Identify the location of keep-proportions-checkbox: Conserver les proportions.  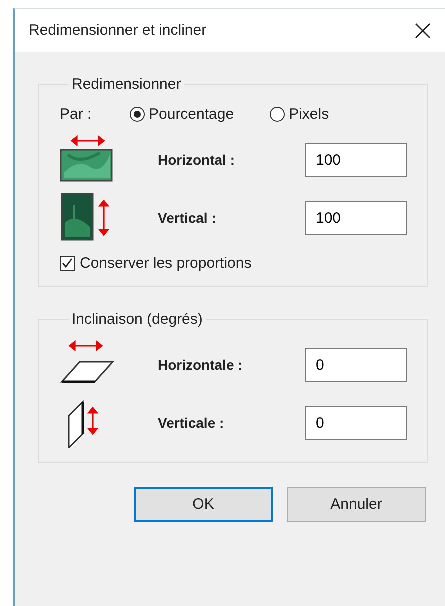
(156, 263).